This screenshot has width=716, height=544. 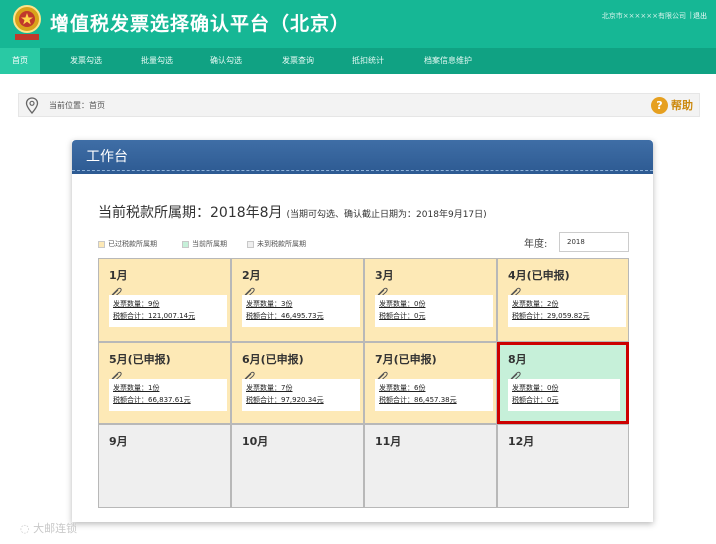 What do you see at coordinates (20, 61) in the screenshot?
I see `nav-tab-home: 首页` at bounding box center [20, 61].